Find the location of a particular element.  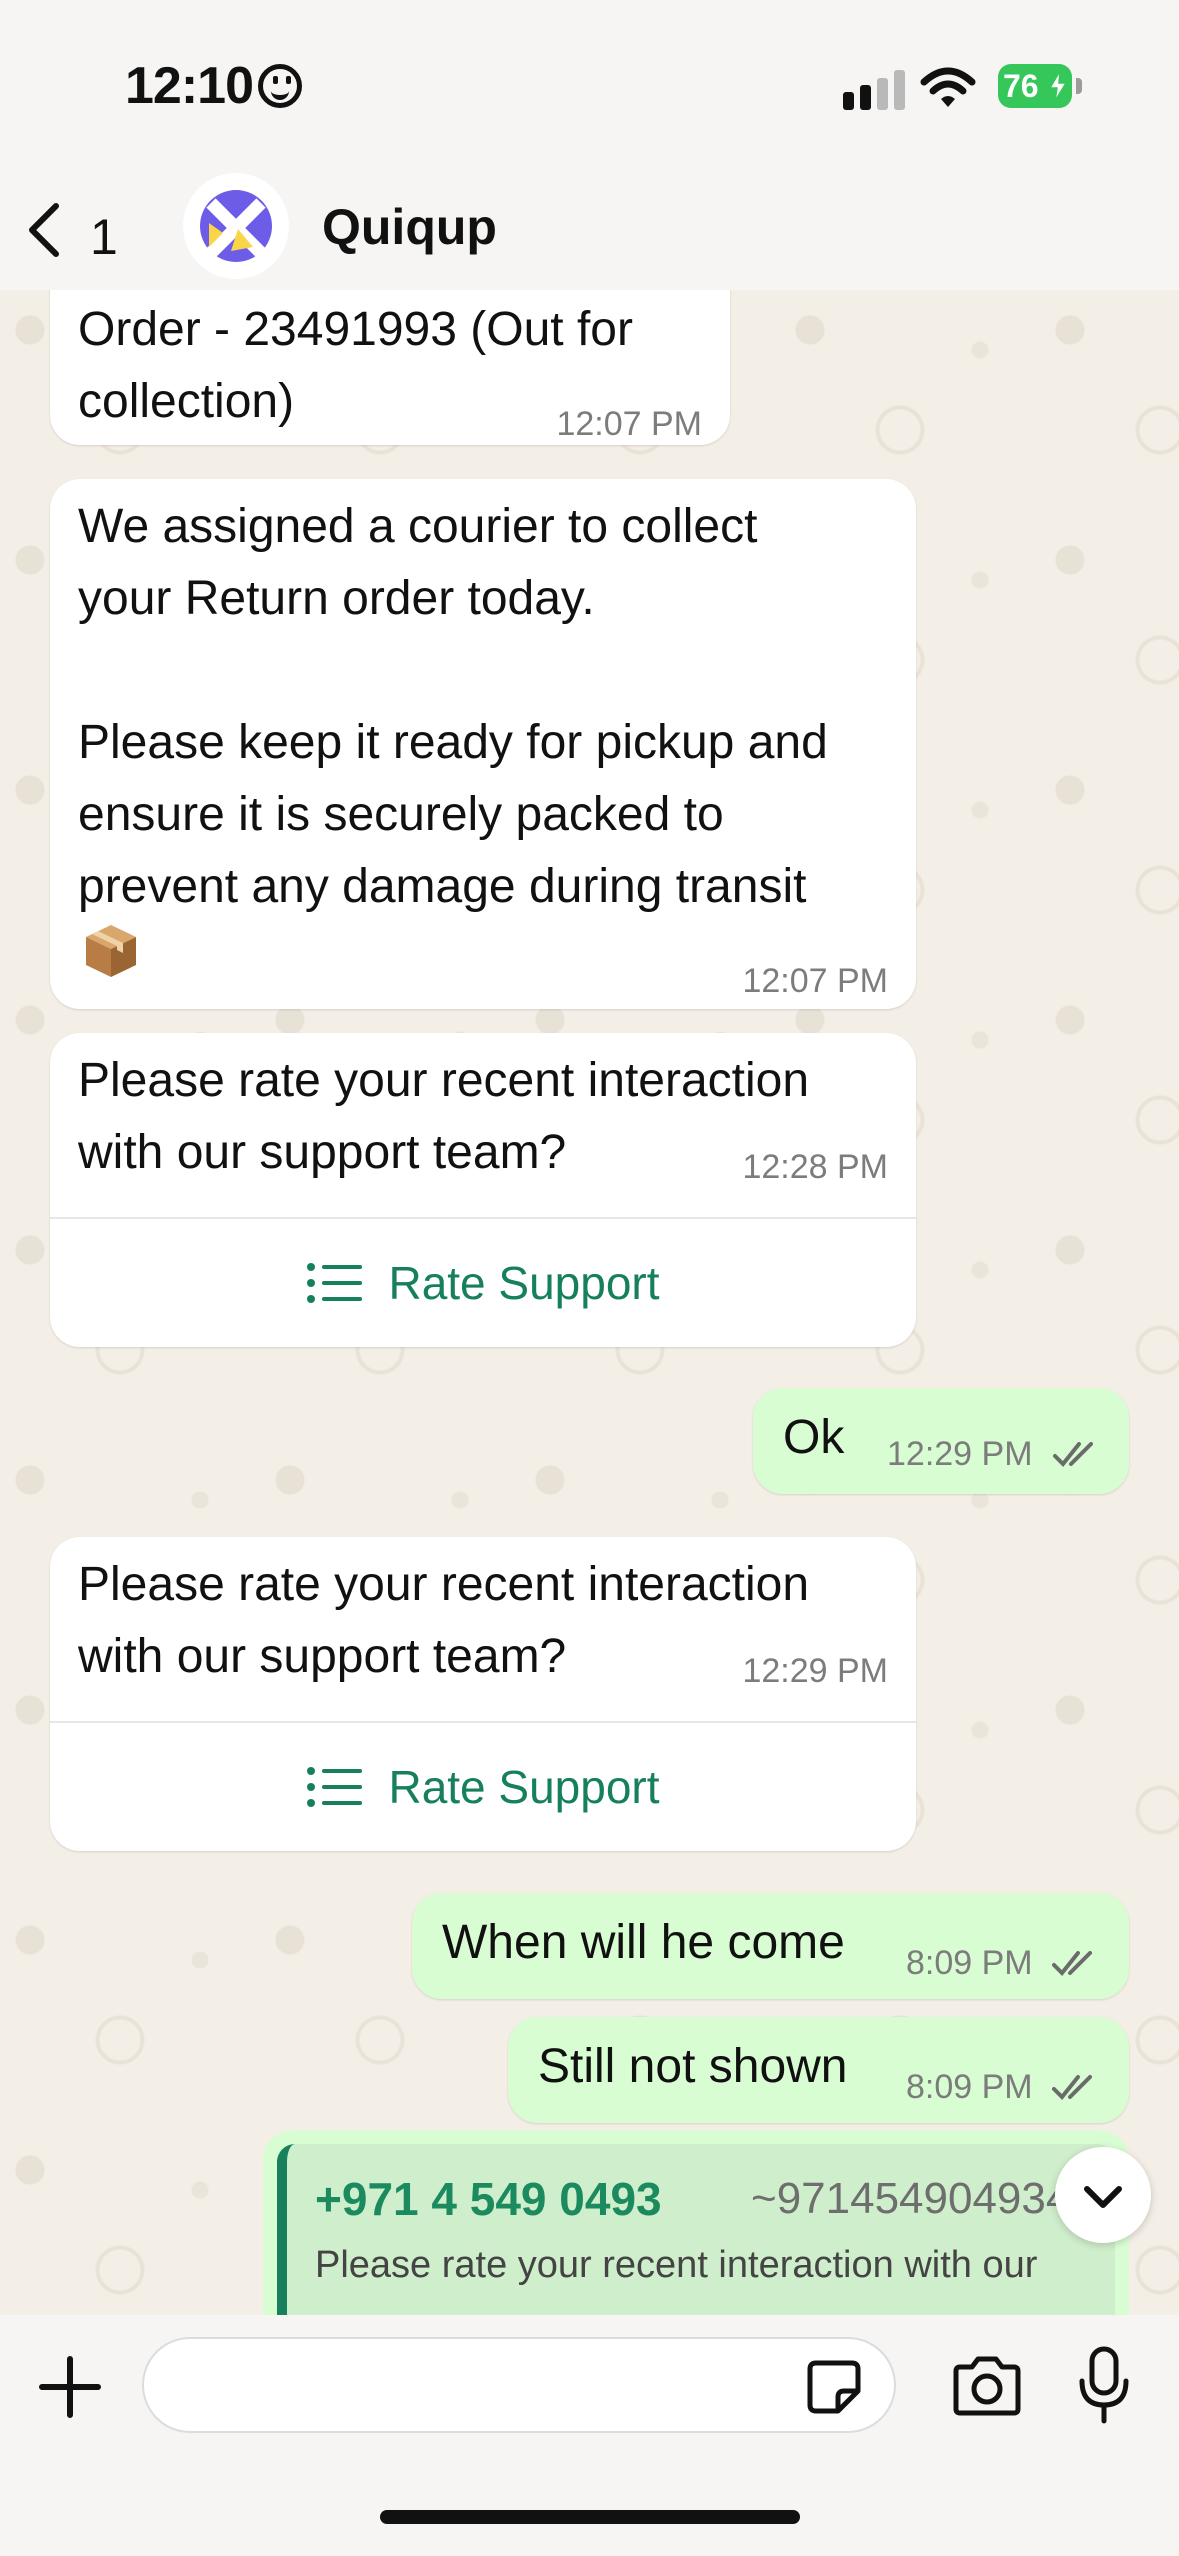

unread-count: 1 is located at coordinates (104, 237).